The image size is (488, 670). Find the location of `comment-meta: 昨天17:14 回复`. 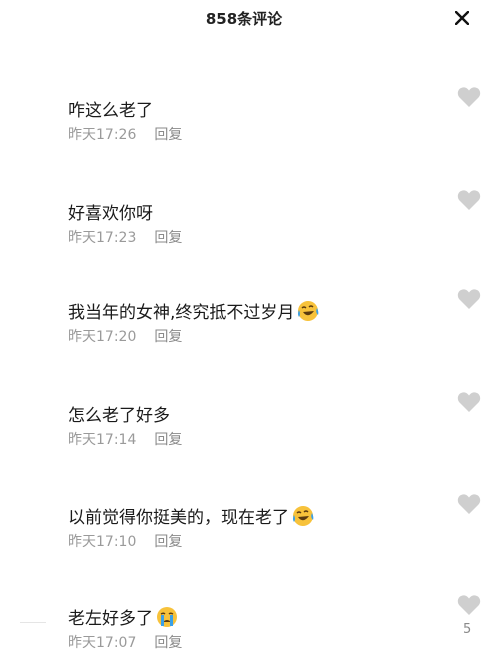

comment-meta: 昨天17:14 回复 is located at coordinates (125, 439).